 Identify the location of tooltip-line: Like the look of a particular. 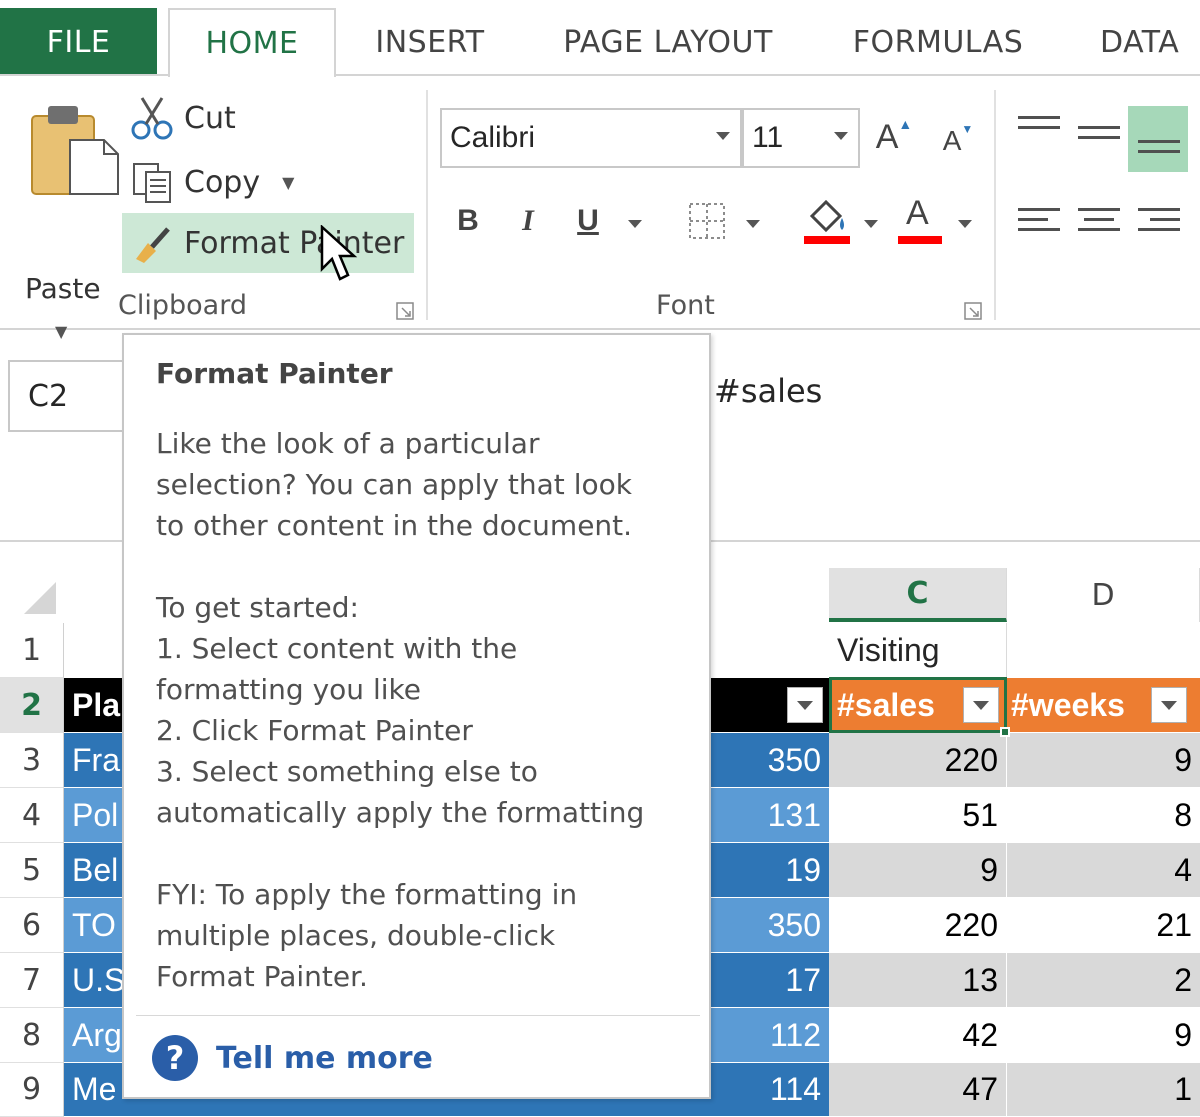
(348, 443).